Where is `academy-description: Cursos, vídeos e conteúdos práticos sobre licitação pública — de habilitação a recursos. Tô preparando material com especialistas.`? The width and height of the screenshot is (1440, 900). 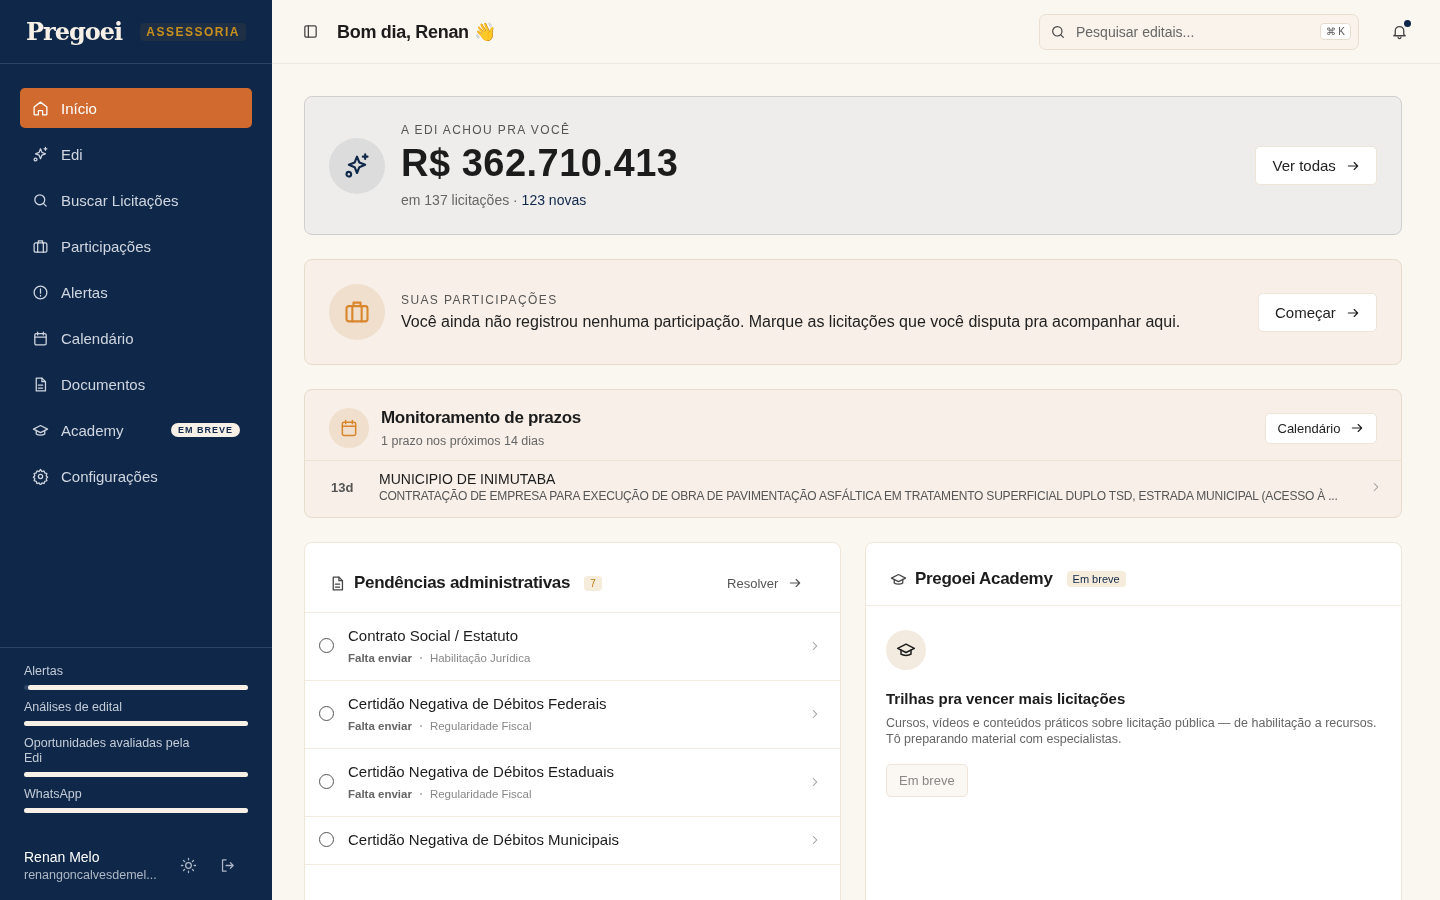
academy-description: Cursos, vídeos e conteúdos práticos sobre licitação pública — de habilitação a recursos. Tô preparando material com especialistas. is located at coordinates (1132, 731).